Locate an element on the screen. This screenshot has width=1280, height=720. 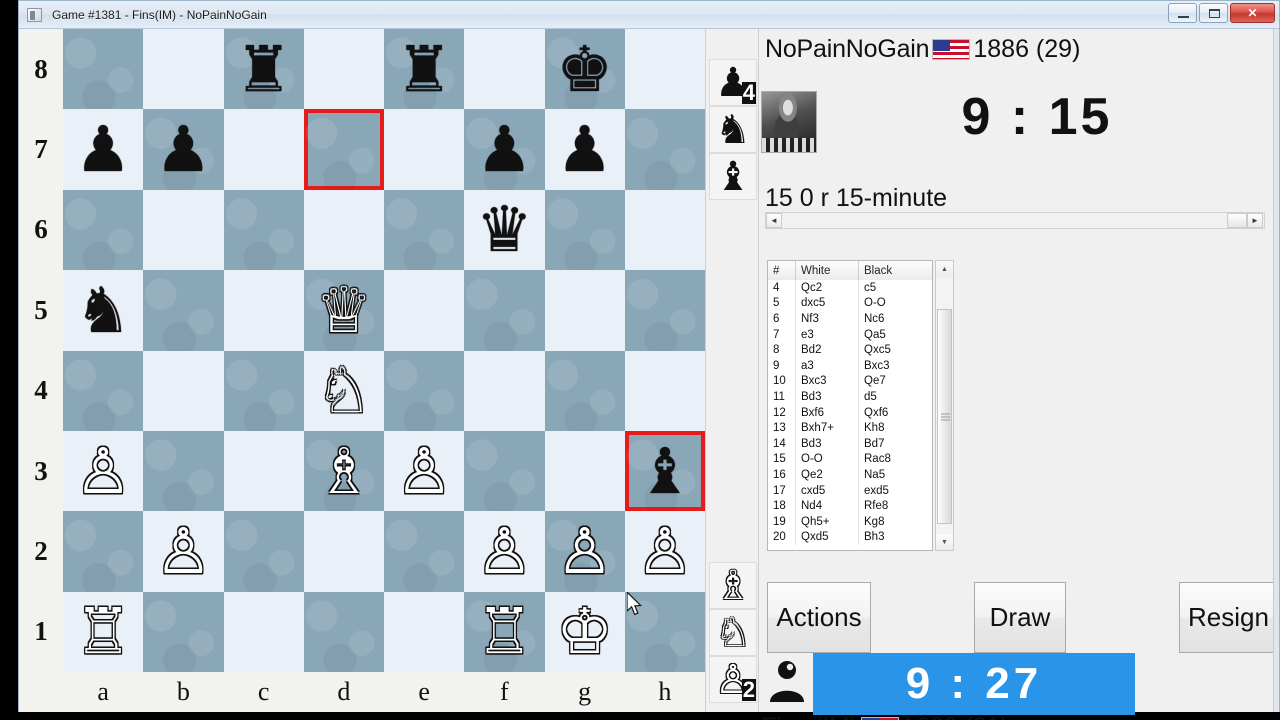
square-a2 is located at coordinates (103, 551).